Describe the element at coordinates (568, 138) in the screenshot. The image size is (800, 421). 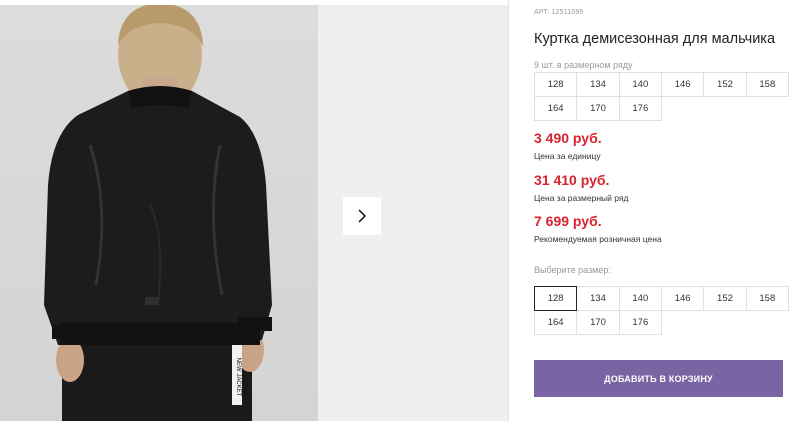
I see `unit-price: 3 490 руб.` at that location.